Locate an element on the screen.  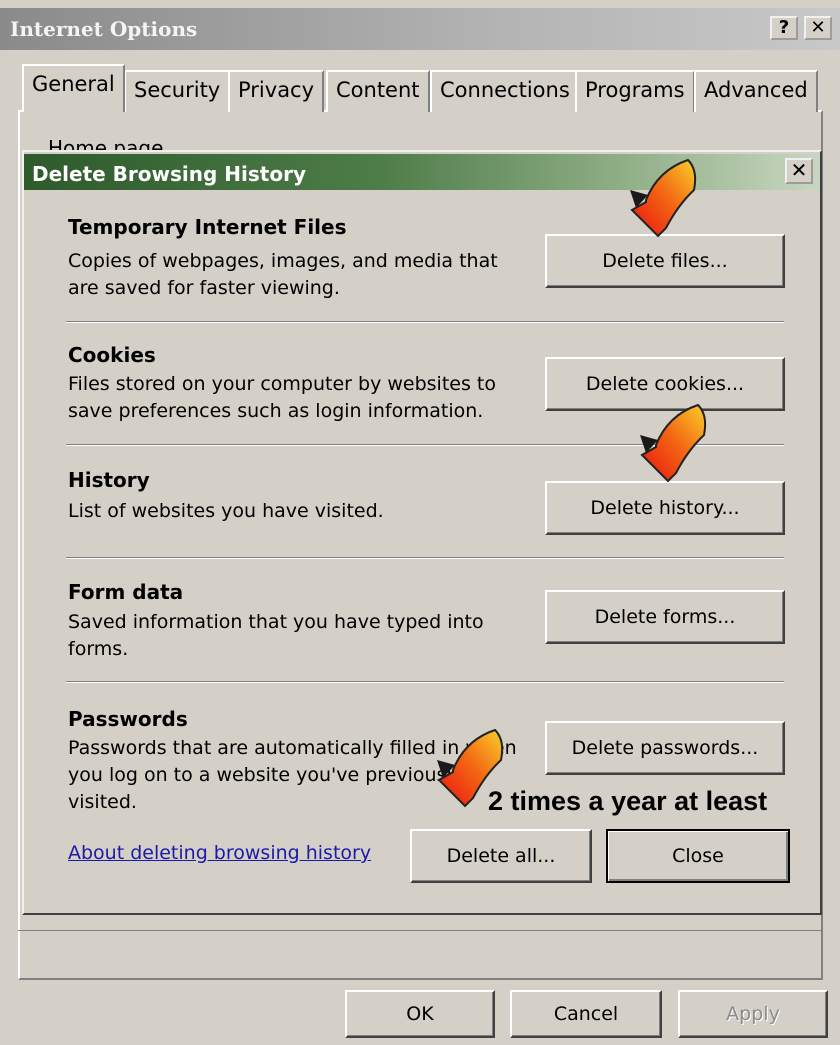
cancel-button: Cancel is located at coordinates (586, 1014).